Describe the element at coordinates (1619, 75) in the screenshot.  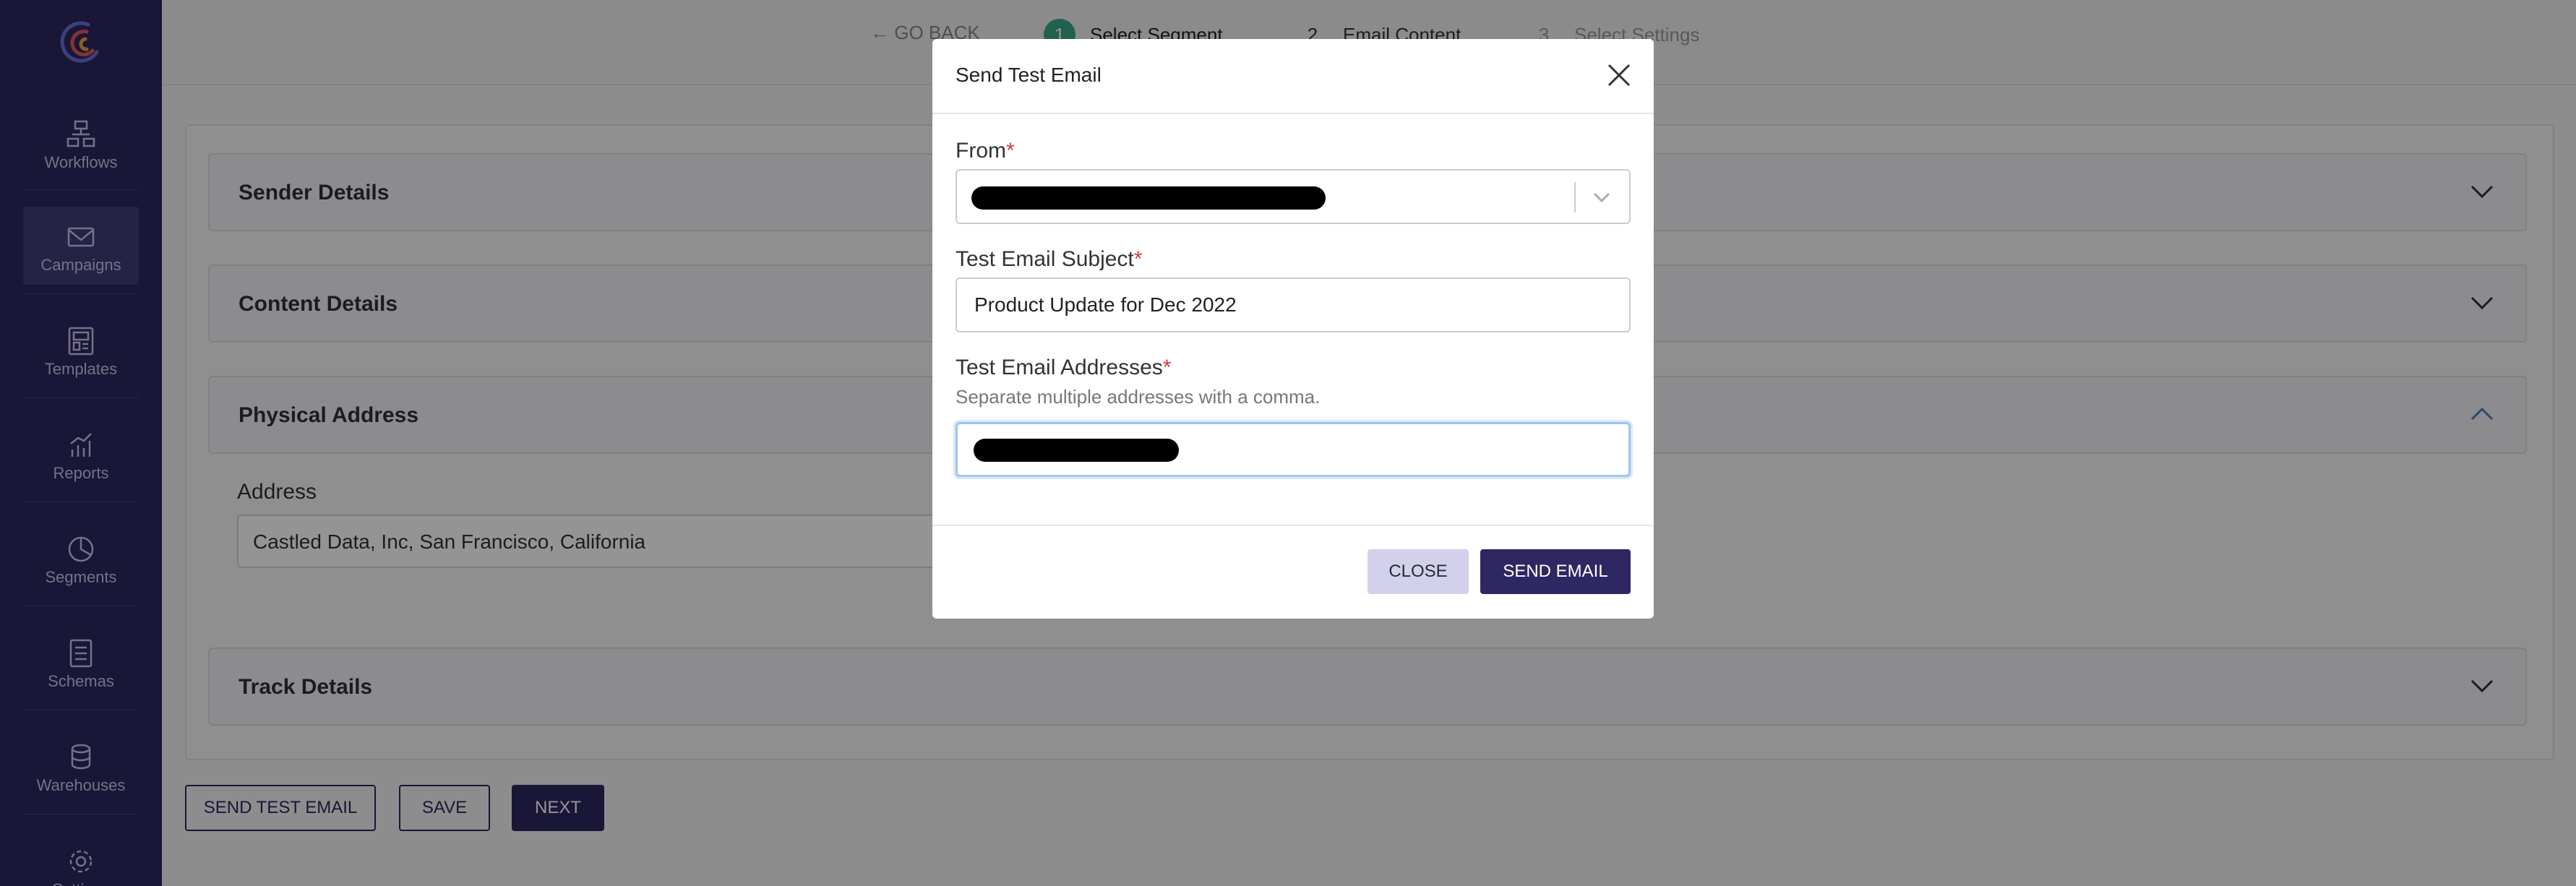
I see `close-icon` at that location.